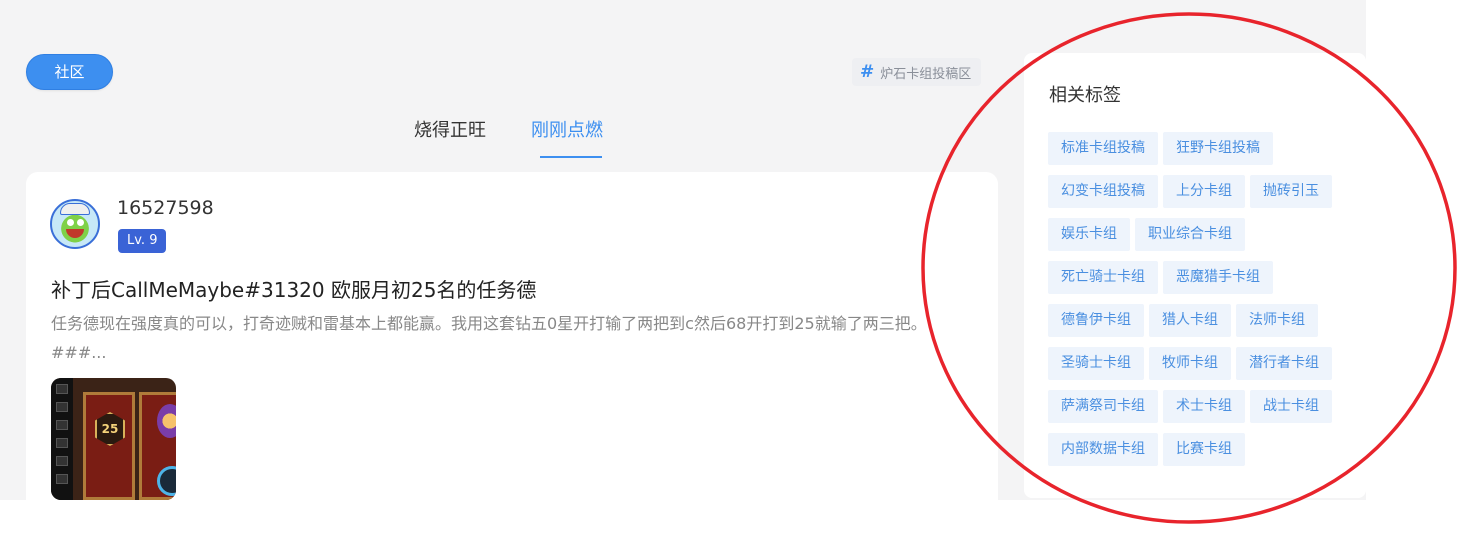  I want to click on tag-item: 德鲁伊卡组, so click(1096, 320).